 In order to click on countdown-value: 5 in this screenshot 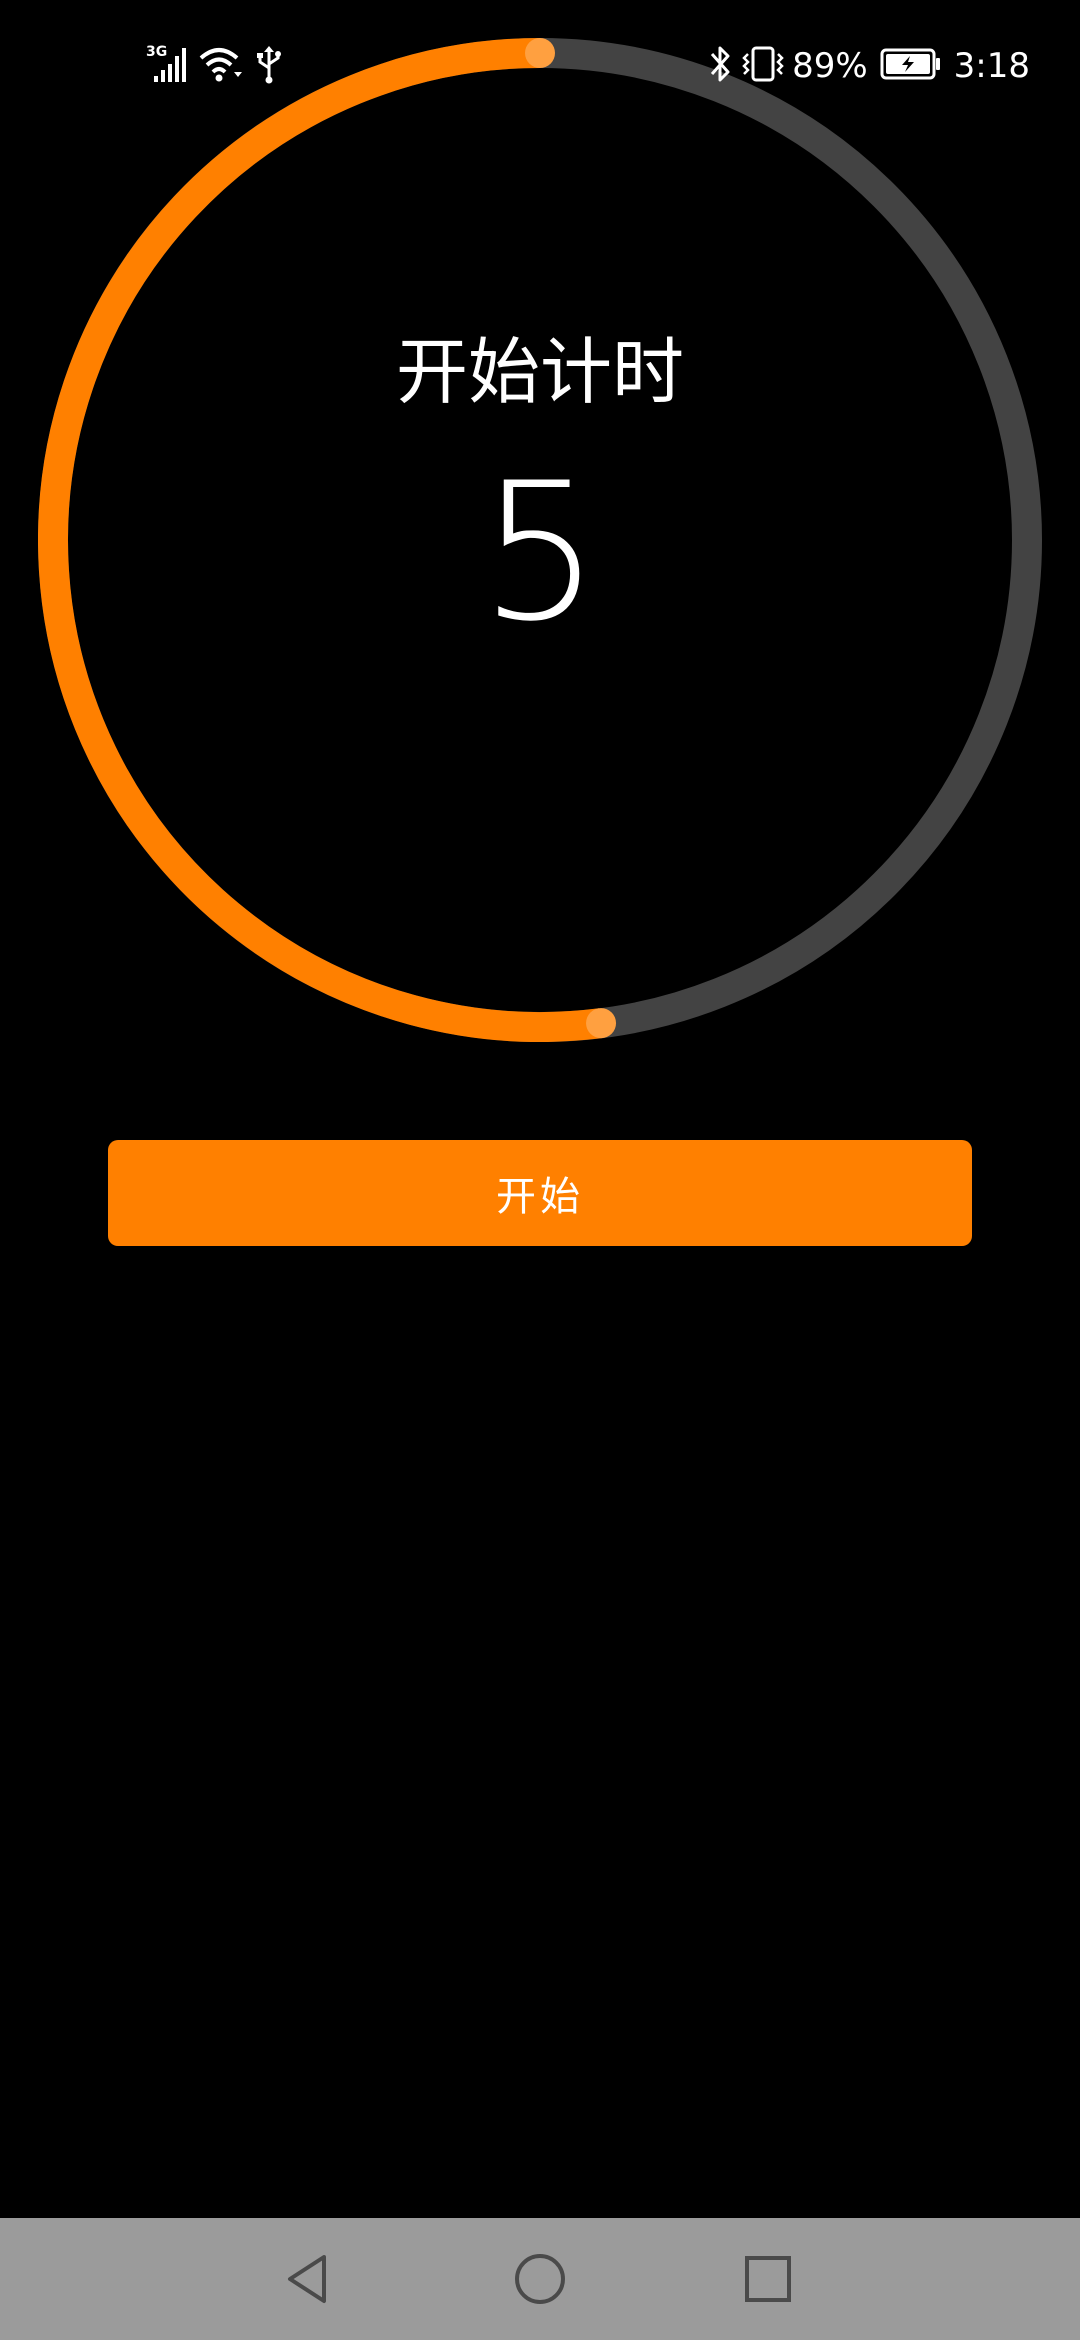, I will do `click(540, 552)`.